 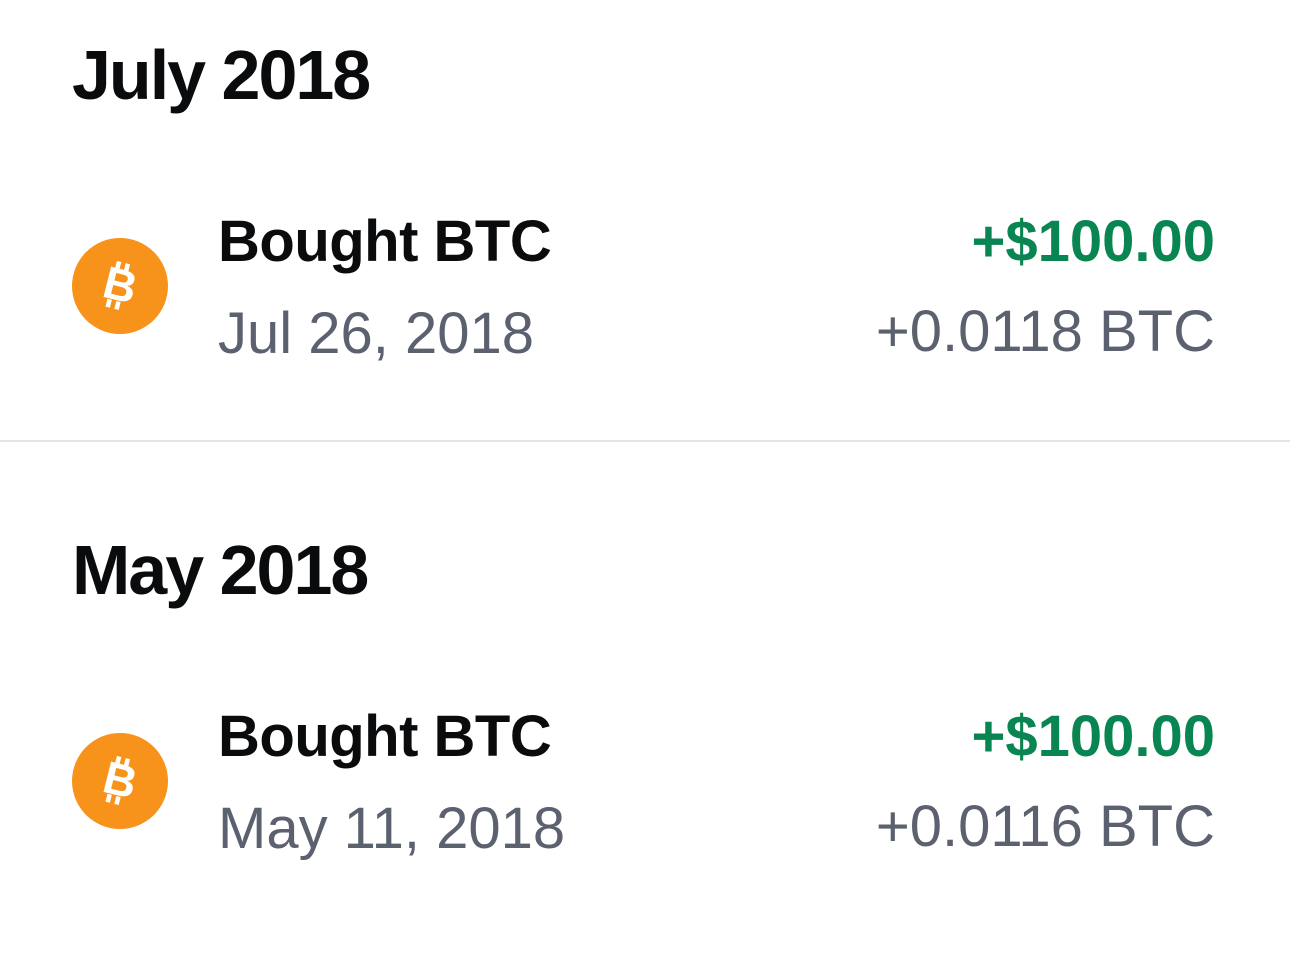 What do you see at coordinates (221, 75) in the screenshot?
I see `section-title-july-2018: July 2018` at bounding box center [221, 75].